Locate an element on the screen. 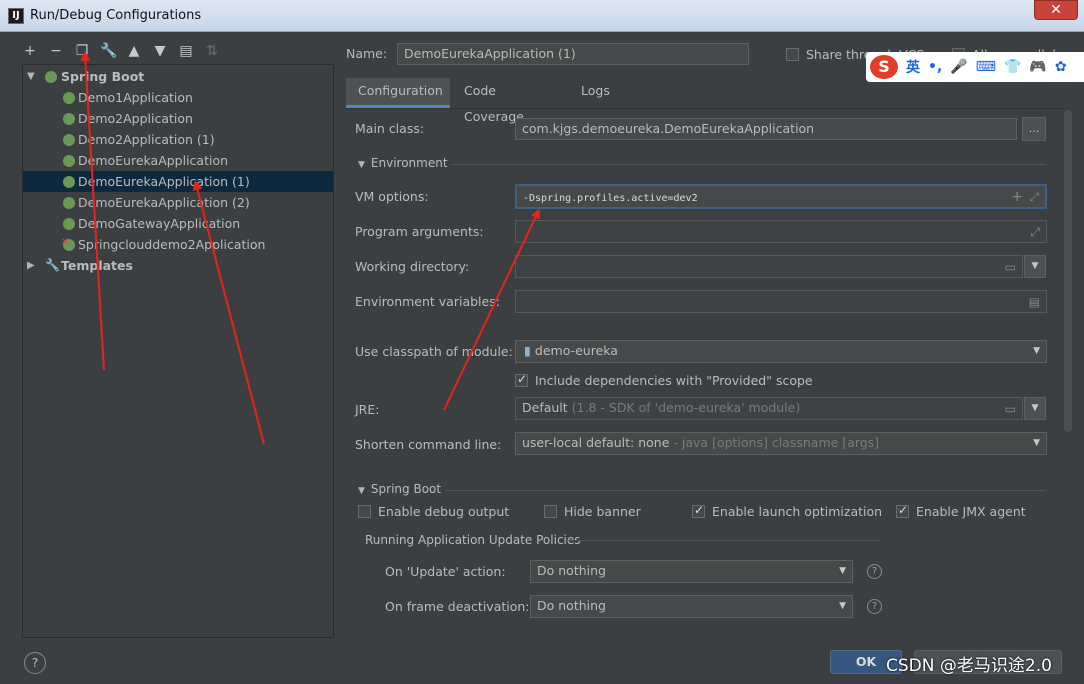  config-toolbar: + − ❐ 🔧 ▲ ▼ ▤ ⇅ is located at coordinates (121, 51).